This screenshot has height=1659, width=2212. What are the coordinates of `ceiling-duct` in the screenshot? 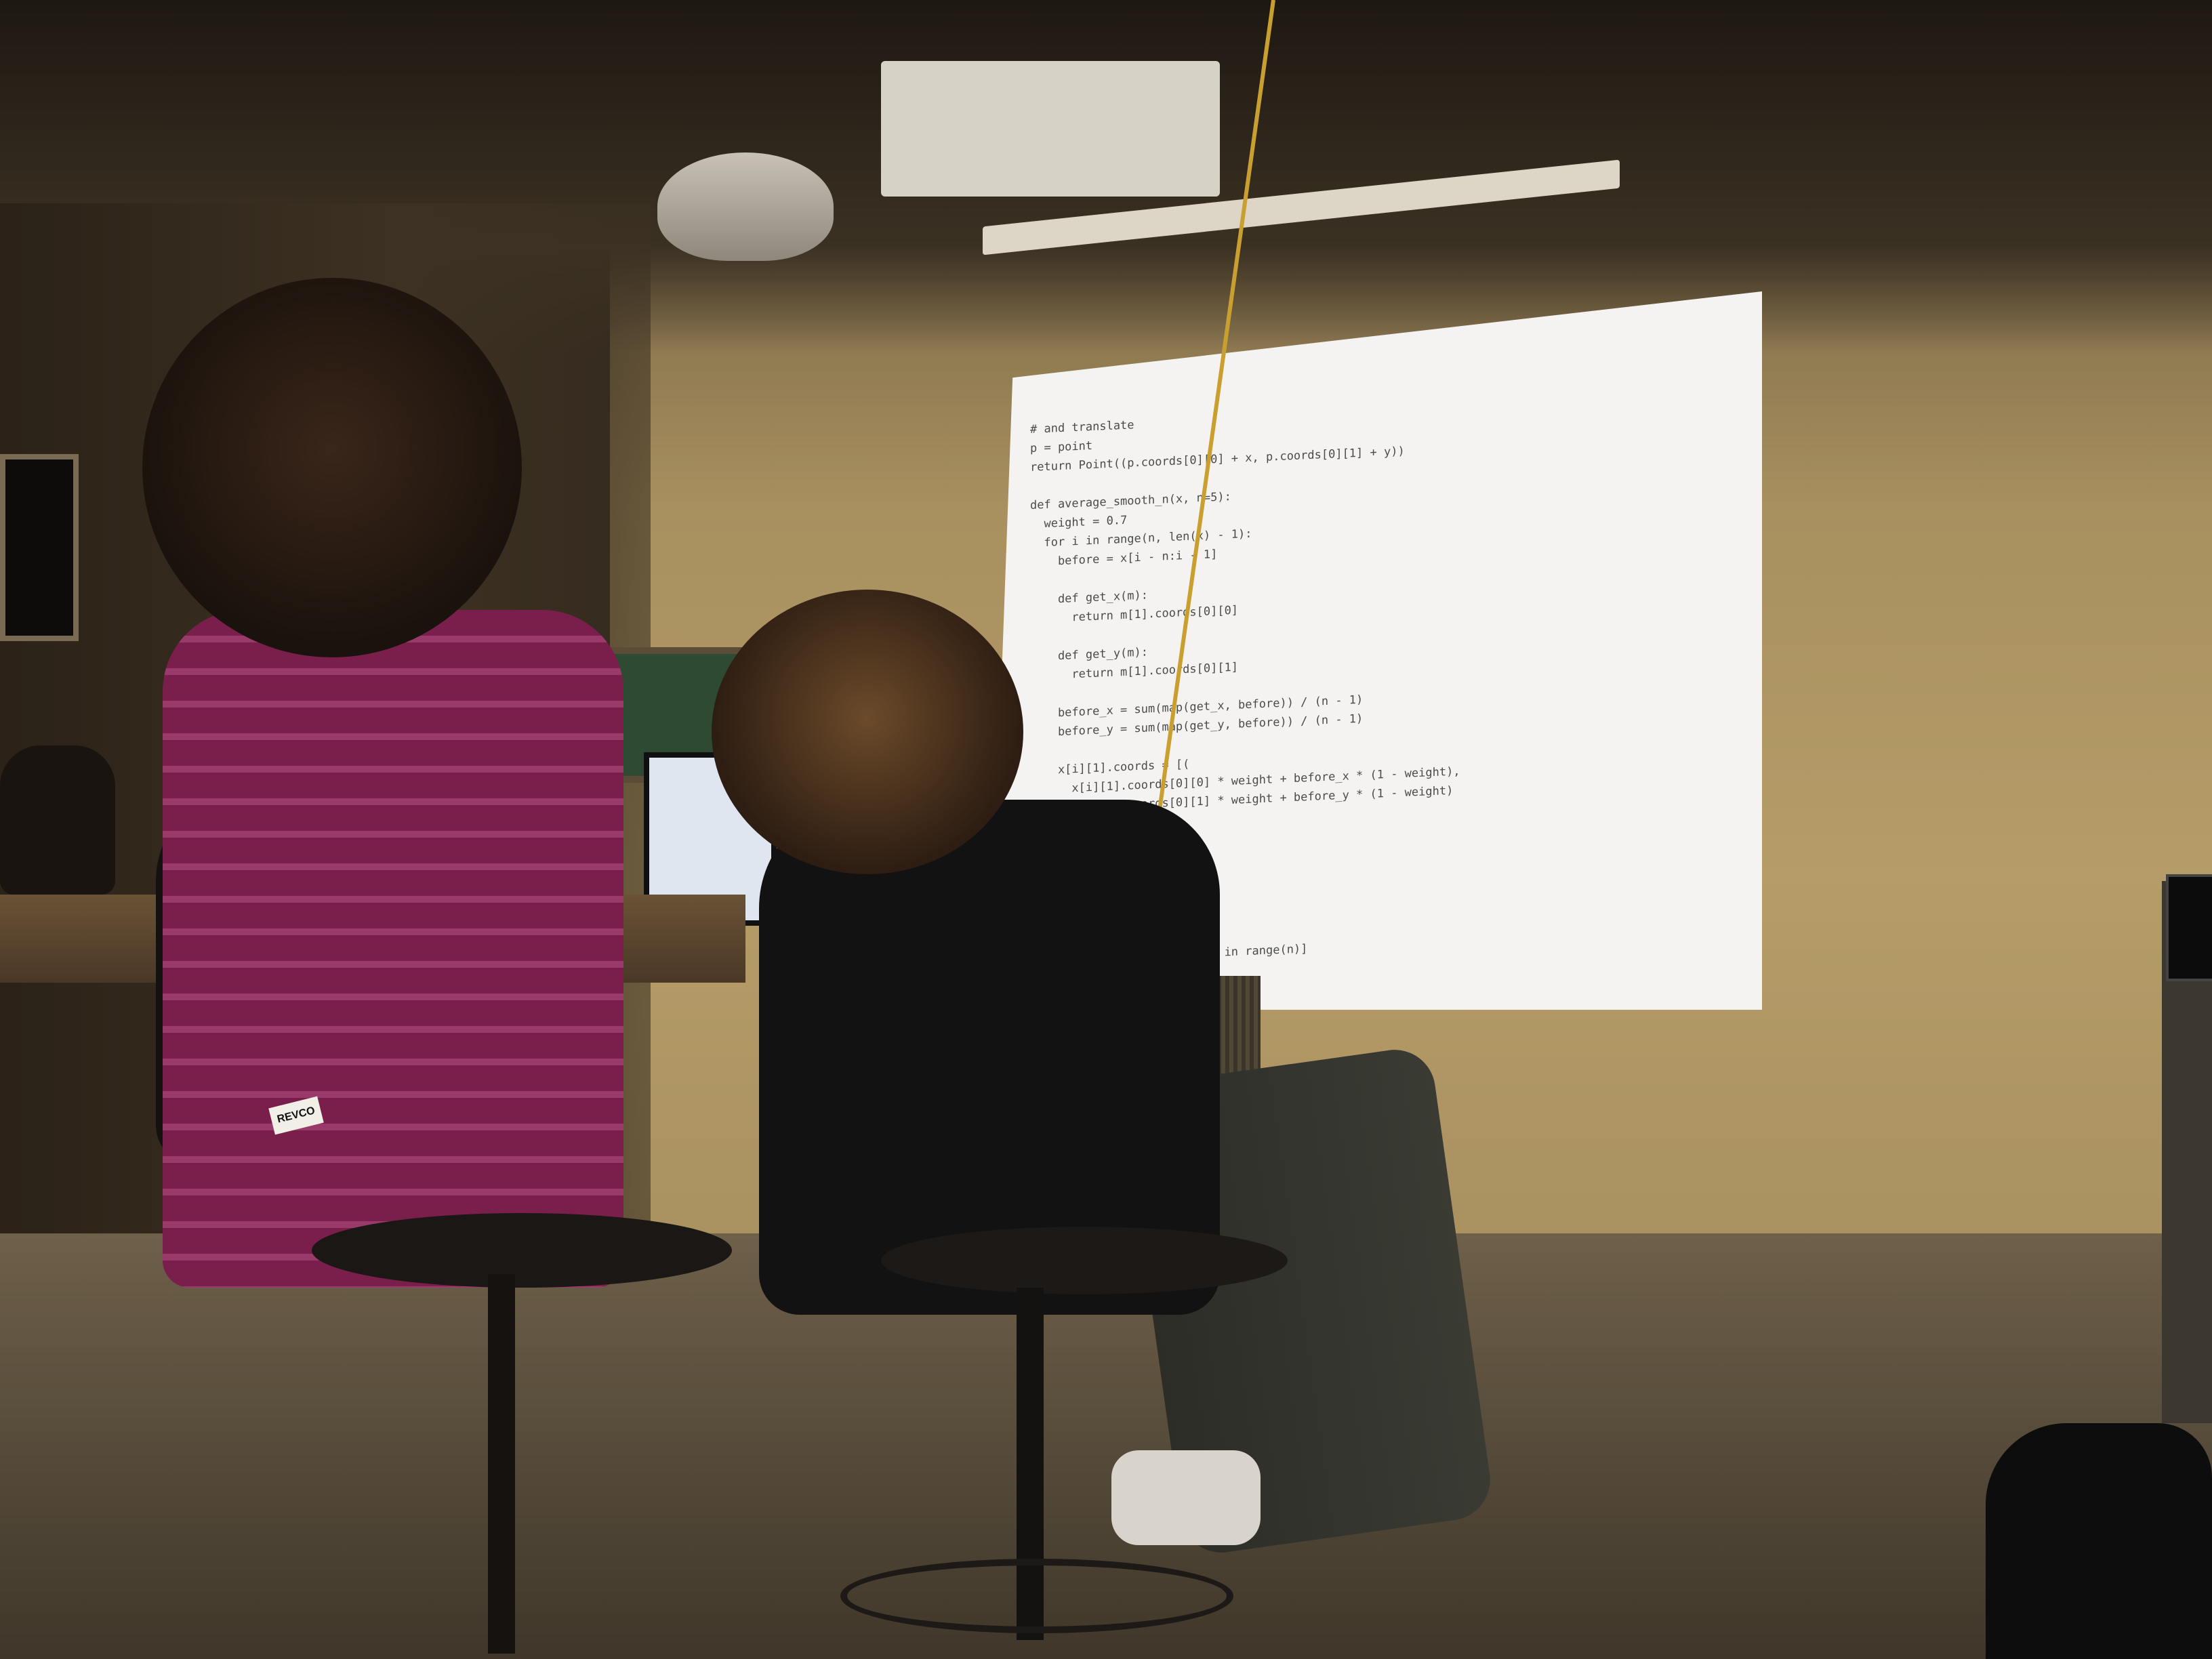 It's located at (1050, 129).